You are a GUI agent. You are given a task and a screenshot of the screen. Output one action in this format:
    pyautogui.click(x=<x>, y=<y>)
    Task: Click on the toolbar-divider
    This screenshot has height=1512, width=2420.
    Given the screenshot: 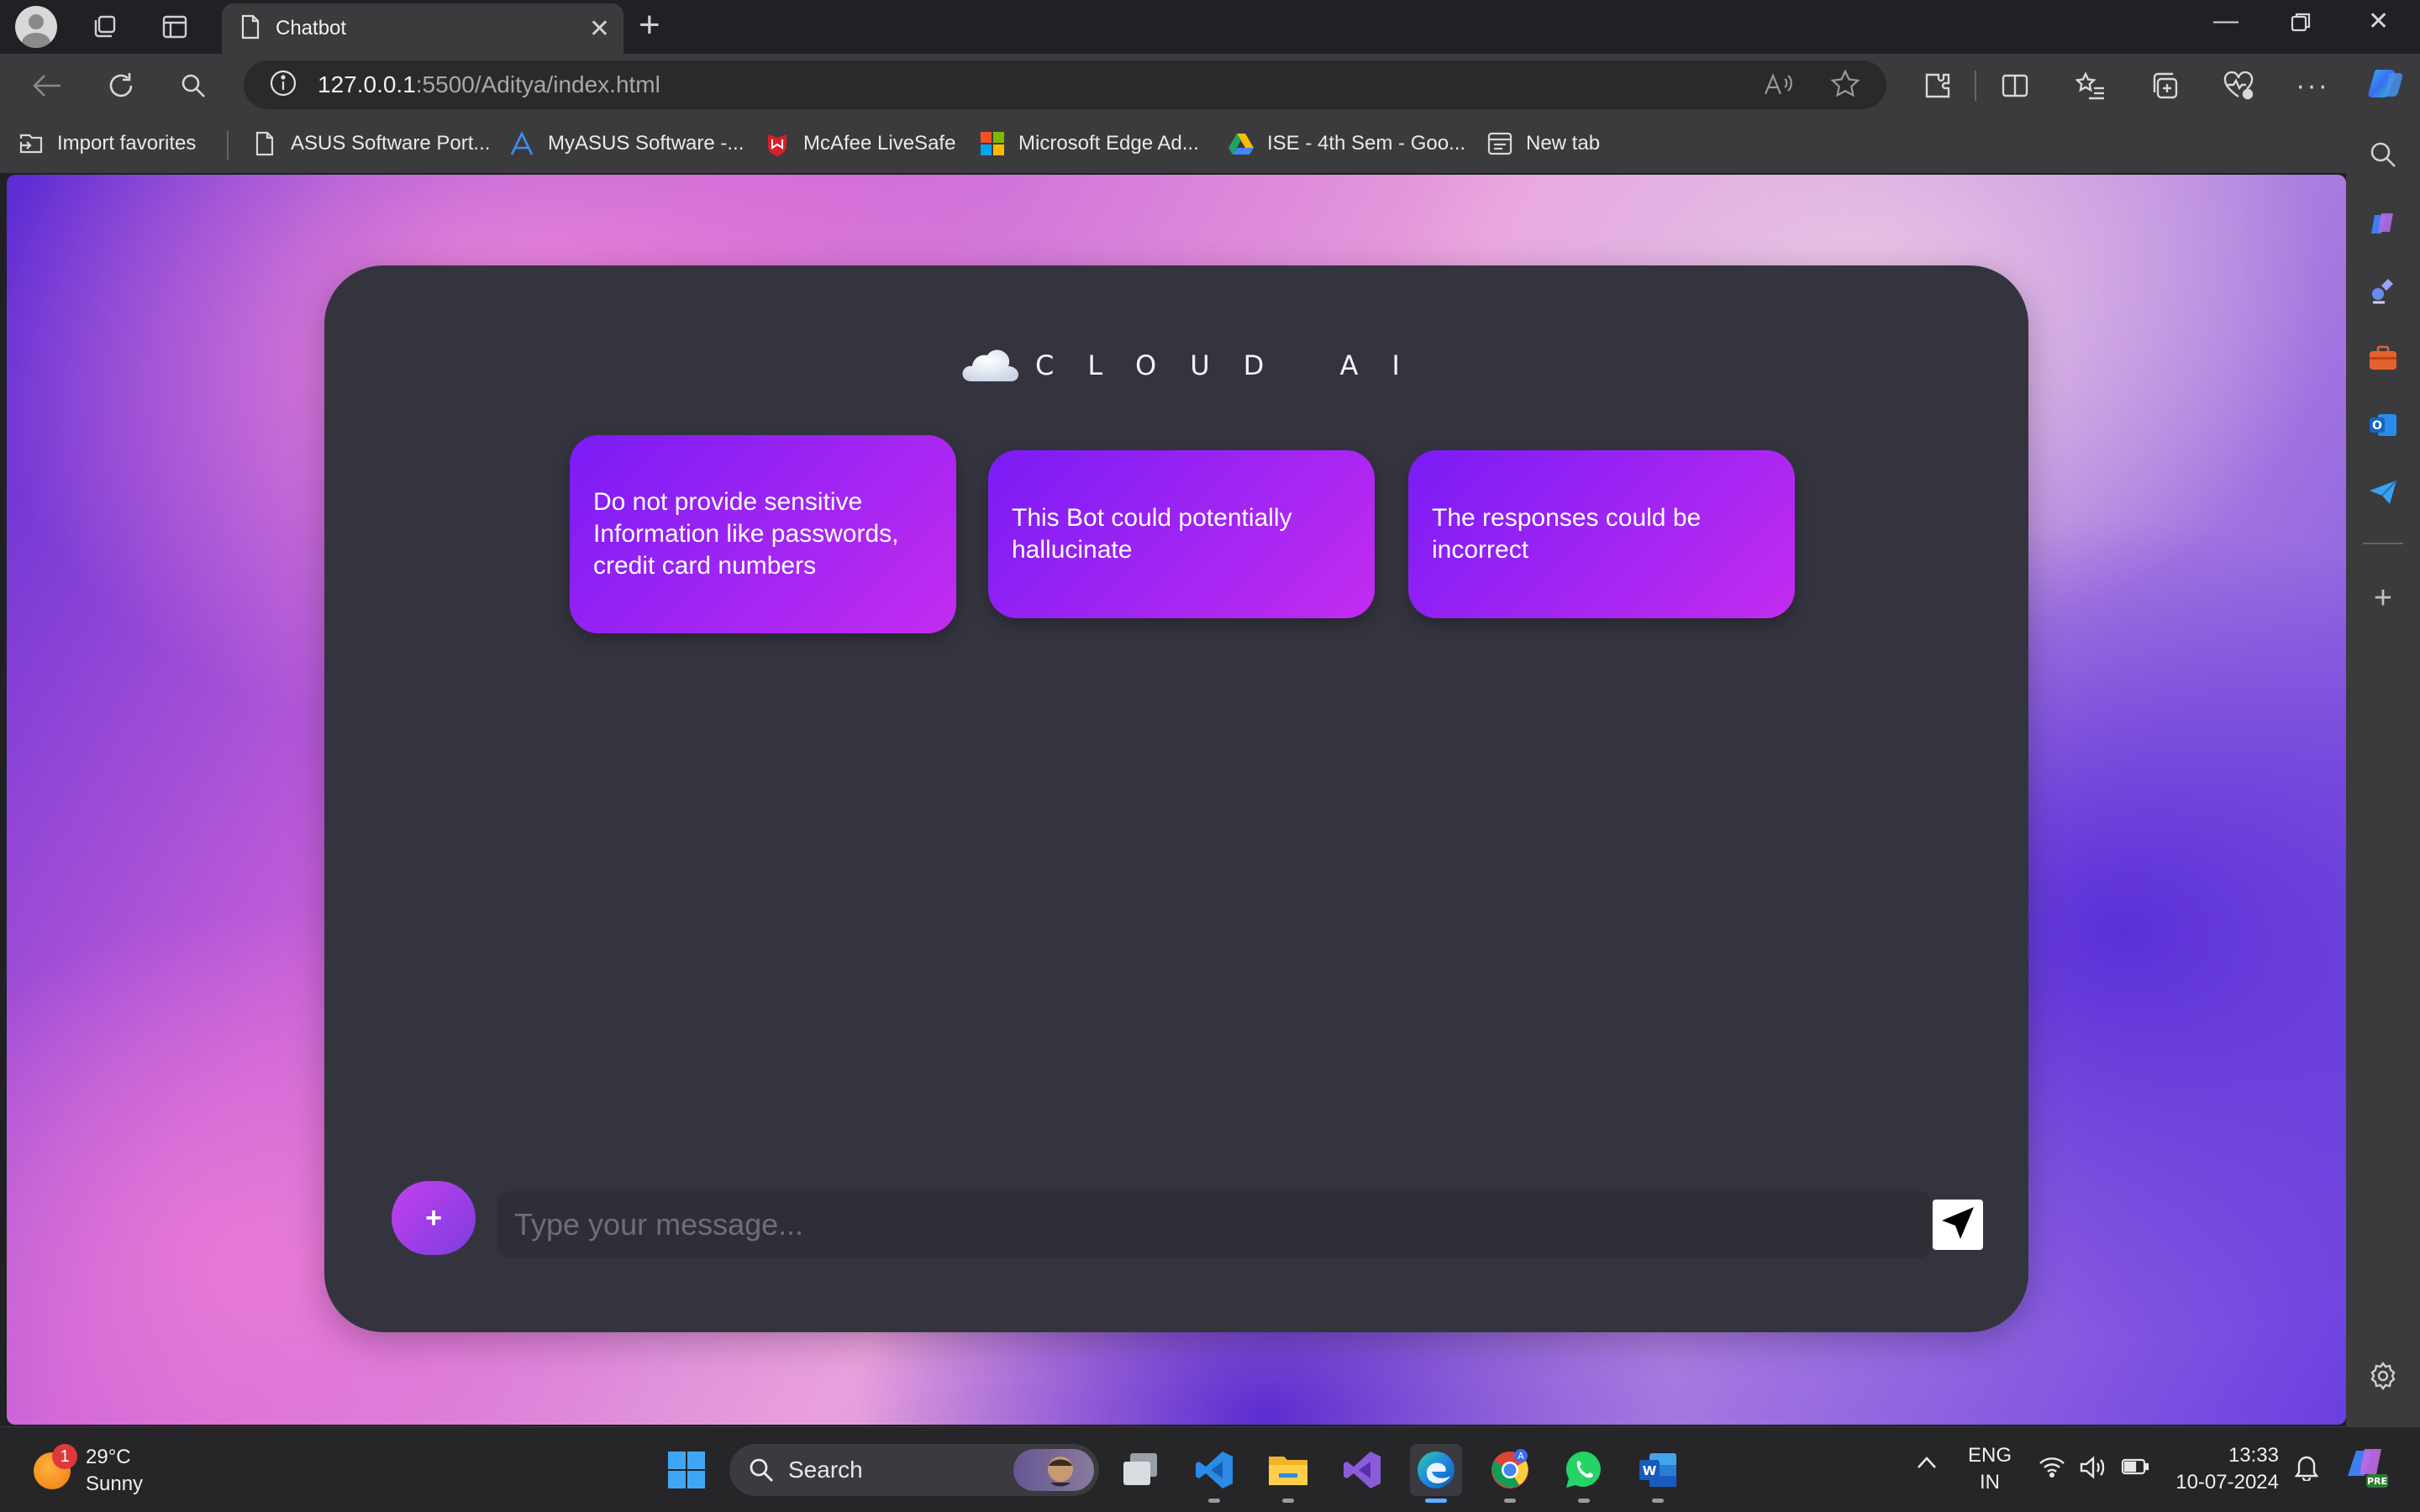 What is the action you would take?
    pyautogui.click(x=1976, y=86)
    